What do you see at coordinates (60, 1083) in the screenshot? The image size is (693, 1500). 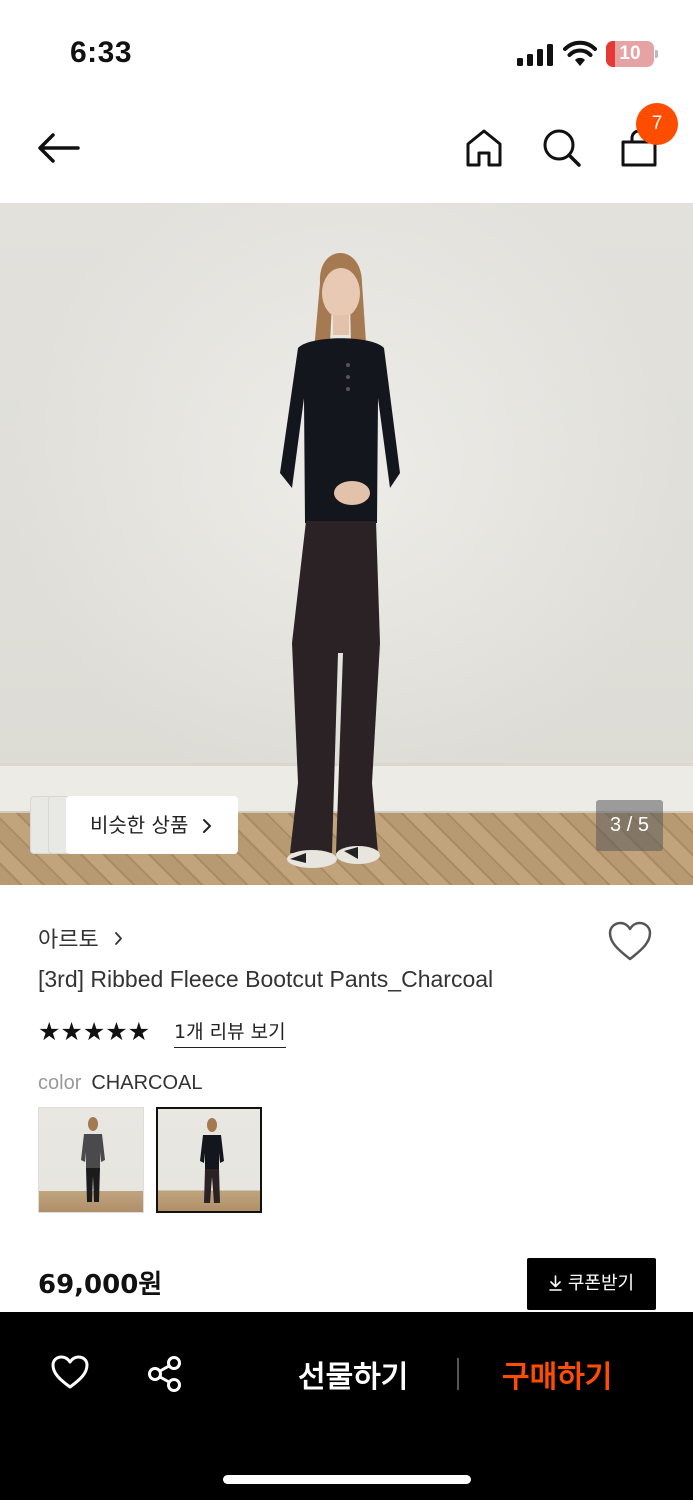 I see `color-label: color` at bounding box center [60, 1083].